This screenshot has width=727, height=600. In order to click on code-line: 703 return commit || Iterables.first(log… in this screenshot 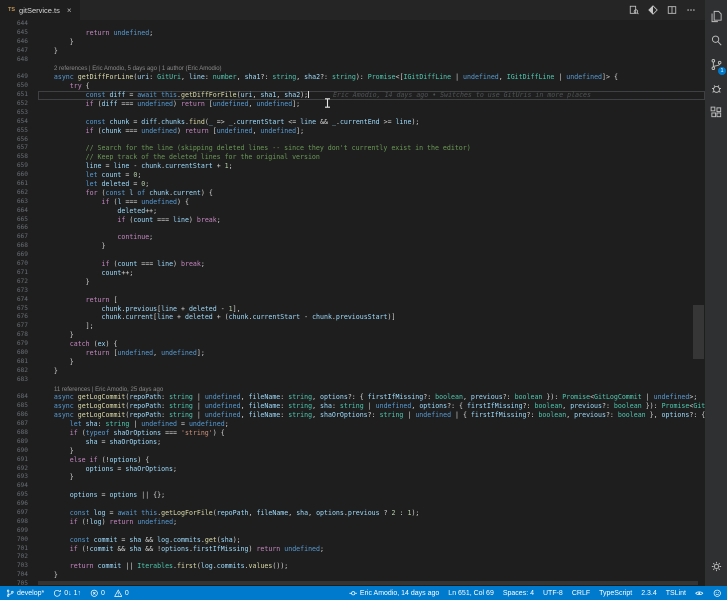, I will do `click(352, 566)`.